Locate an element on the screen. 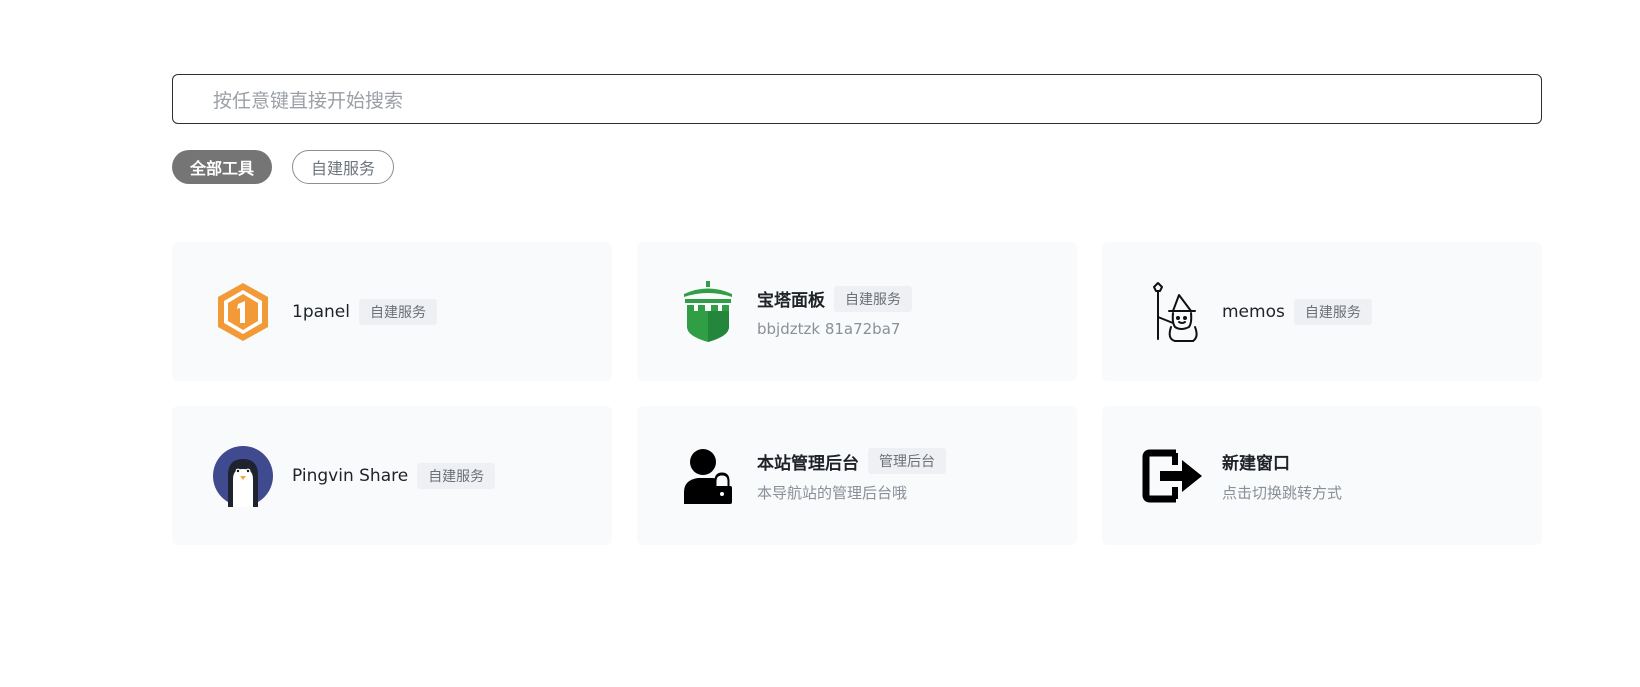  card-memos: memos 自建服务 is located at coordinates (1322, 311).